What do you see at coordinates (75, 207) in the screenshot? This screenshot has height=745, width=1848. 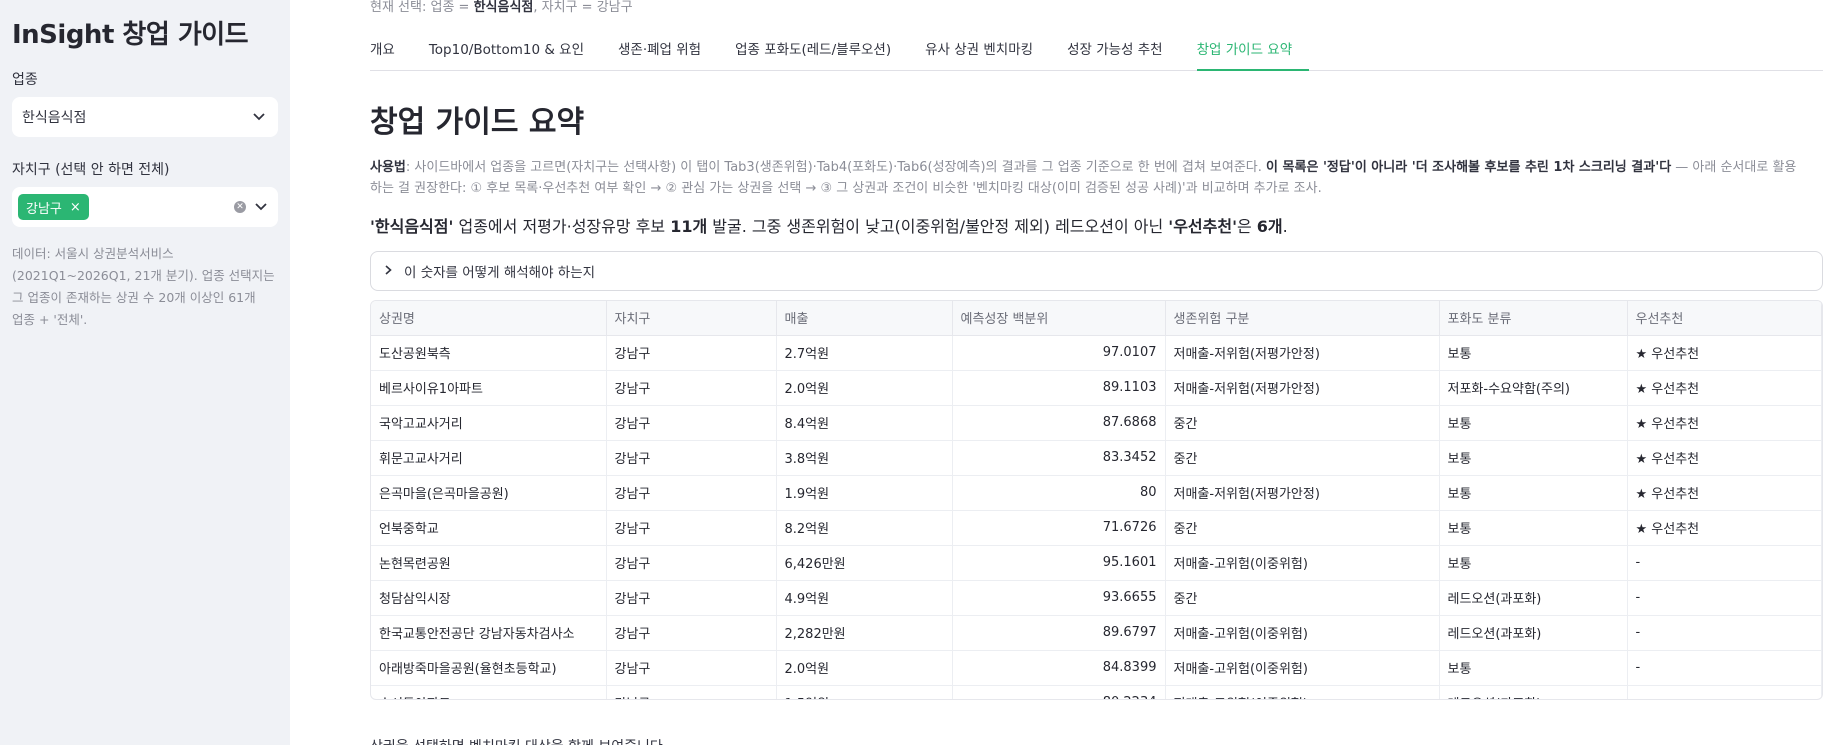 I see `tag-remove-icon: ×` at bounding box center [75, 207].